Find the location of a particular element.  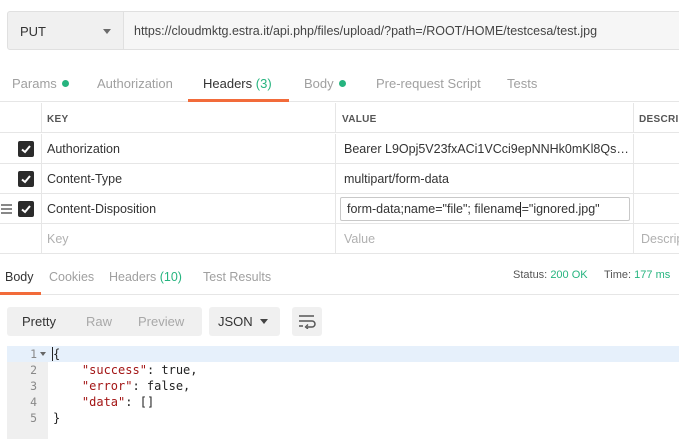

tab-cookies-label: Cookies is located at coordinates (72, 277).